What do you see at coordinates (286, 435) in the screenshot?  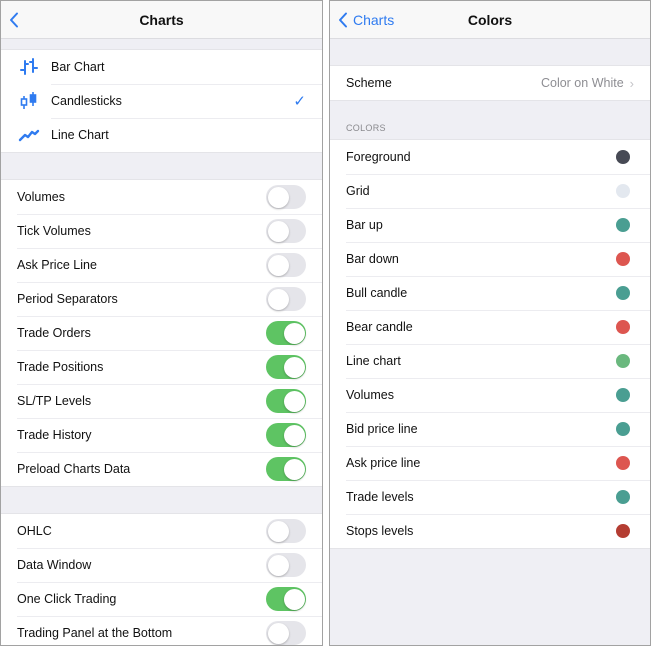 I see `trade-history-toggle` at bounding box center [286, 435].